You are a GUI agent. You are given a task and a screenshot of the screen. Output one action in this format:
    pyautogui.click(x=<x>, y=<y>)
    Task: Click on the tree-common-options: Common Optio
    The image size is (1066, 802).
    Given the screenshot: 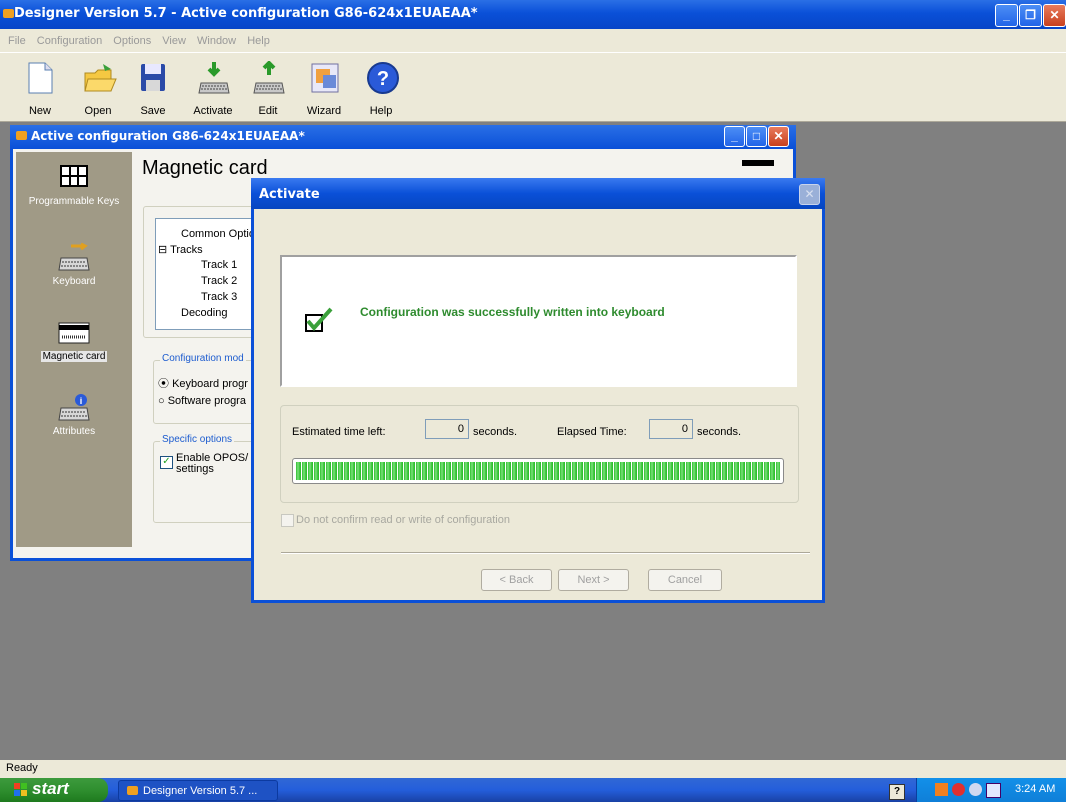 What is the action you would take?
    pyautogui.click(x=218, y=234)
    